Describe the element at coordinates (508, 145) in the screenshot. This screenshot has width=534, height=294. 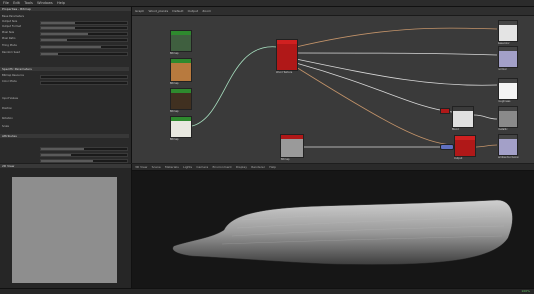
I see `output-height` at that location.